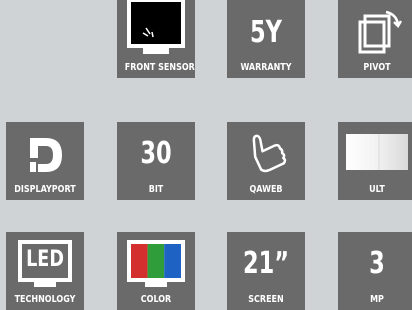  What do you see at coordinates (266, 161) in the screenshot?
I see `qaweb-tile: QAWEB` at bounding box center [266, 161].